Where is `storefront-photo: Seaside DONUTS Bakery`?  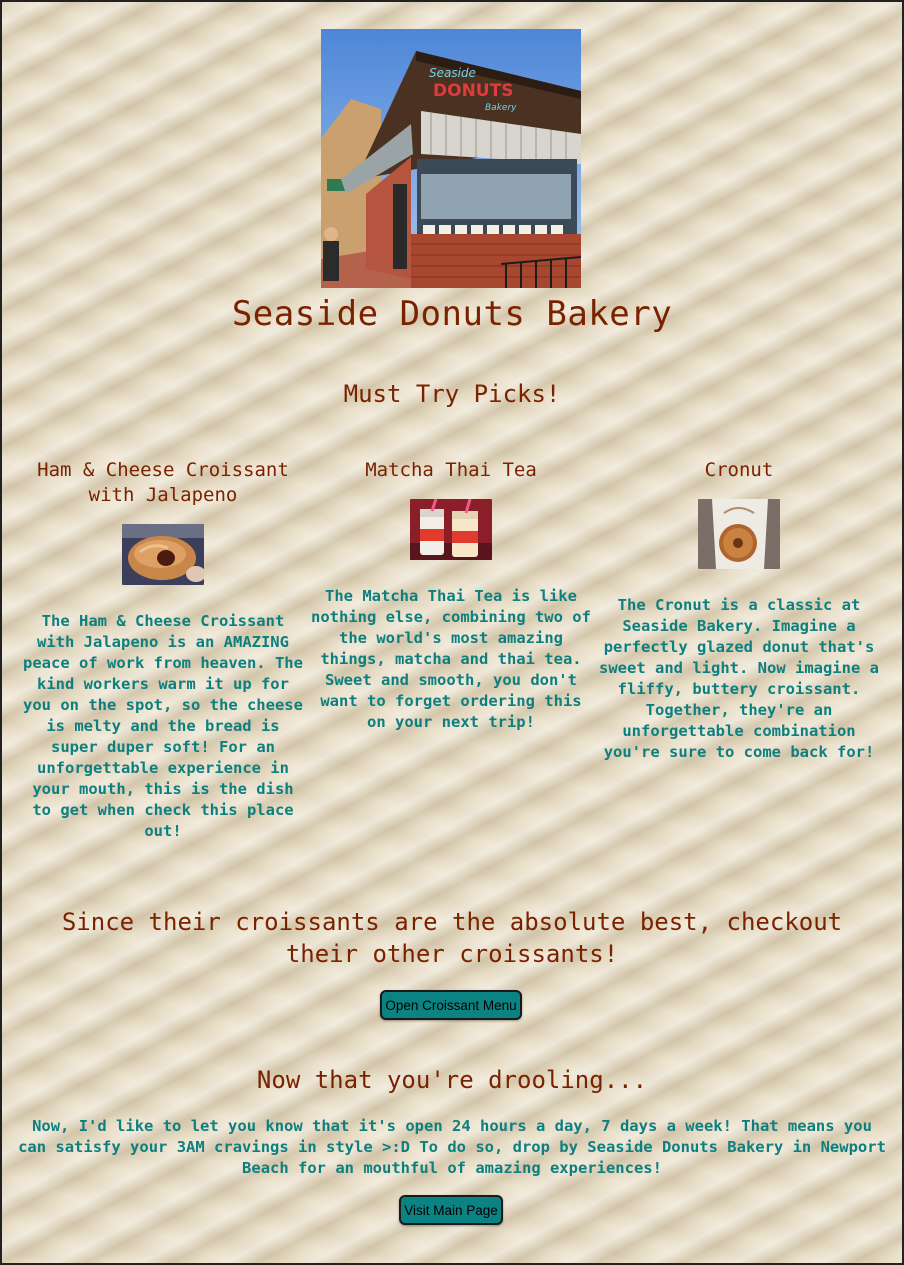
storefront-photo: Seaside DONUTS Bakery is located at coordinates (451, 158).